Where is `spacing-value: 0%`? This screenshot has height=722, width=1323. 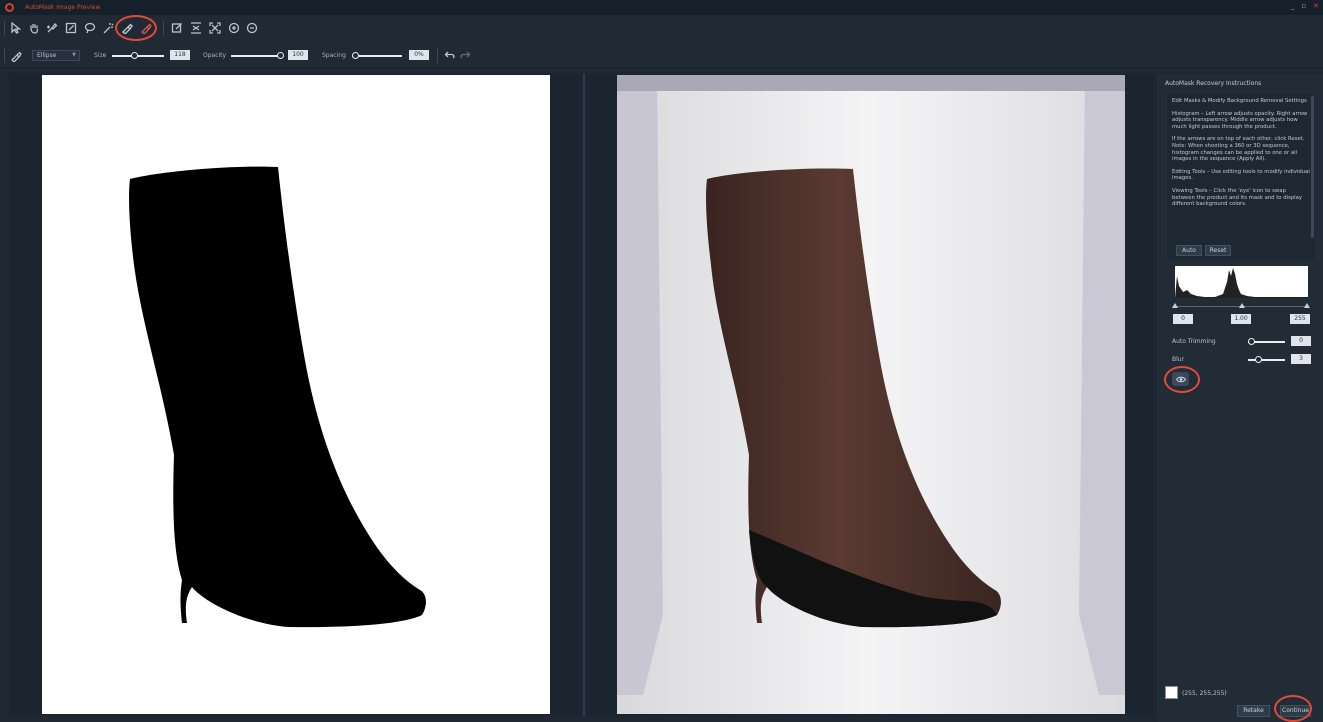 spacing-value: 0% is located at coordinates (419, 55).